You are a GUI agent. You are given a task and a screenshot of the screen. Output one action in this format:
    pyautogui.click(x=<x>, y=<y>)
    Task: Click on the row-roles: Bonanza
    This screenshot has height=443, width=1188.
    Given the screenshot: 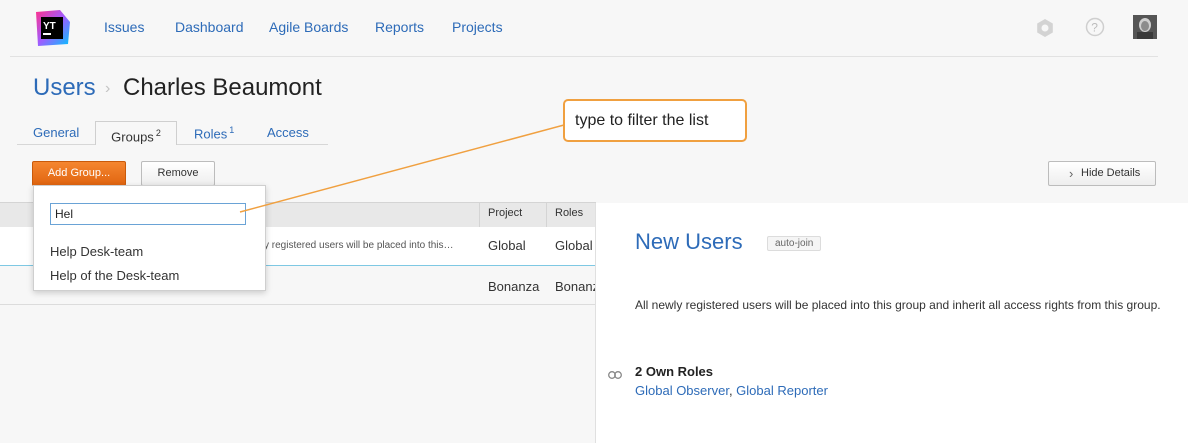 What is the action you would take?
    pyautogui.click(x=575, y=286)
    